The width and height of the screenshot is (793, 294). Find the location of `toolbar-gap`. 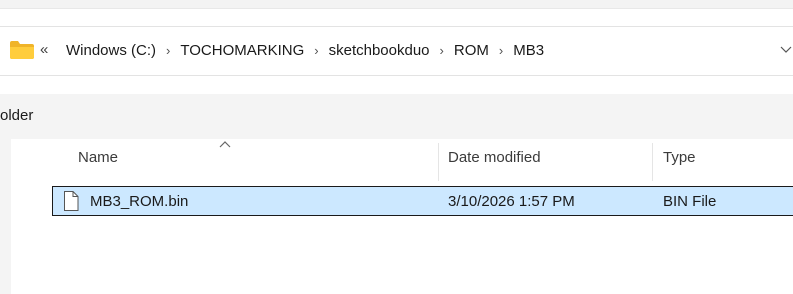

toolbar-gap is located at coordinates (396, 85).